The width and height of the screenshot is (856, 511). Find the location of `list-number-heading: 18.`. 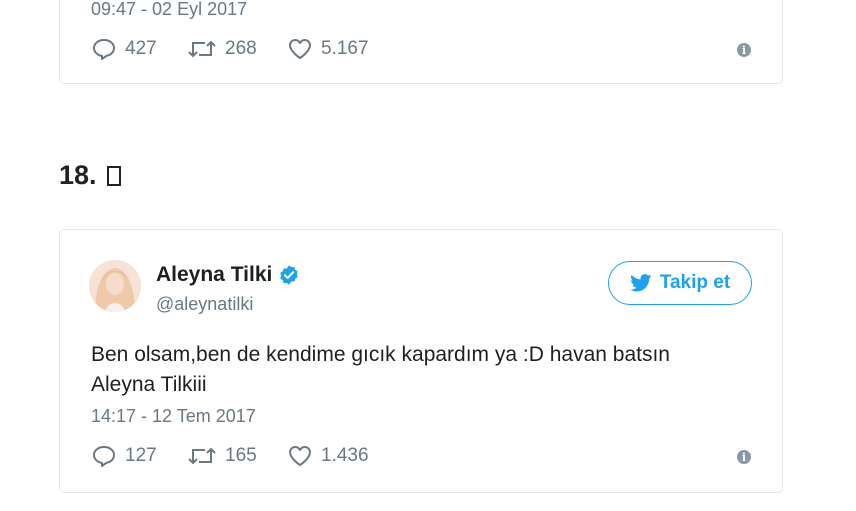

list-number-heading: 18. is located at coordinates (90, 175).